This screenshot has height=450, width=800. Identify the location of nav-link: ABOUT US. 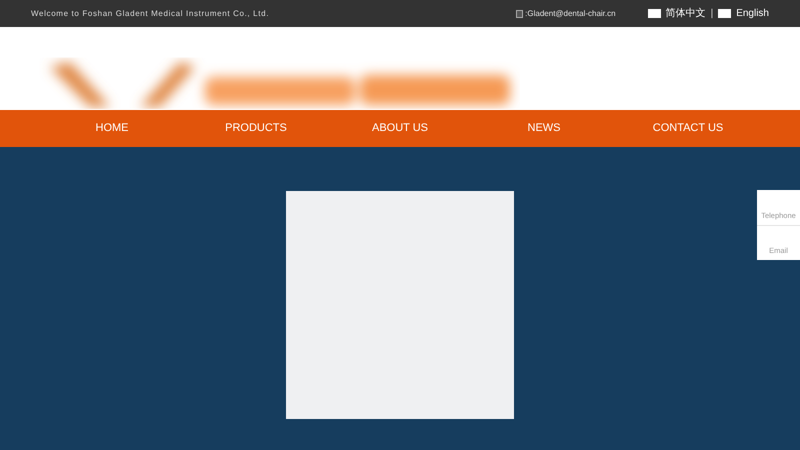
(400, 128).